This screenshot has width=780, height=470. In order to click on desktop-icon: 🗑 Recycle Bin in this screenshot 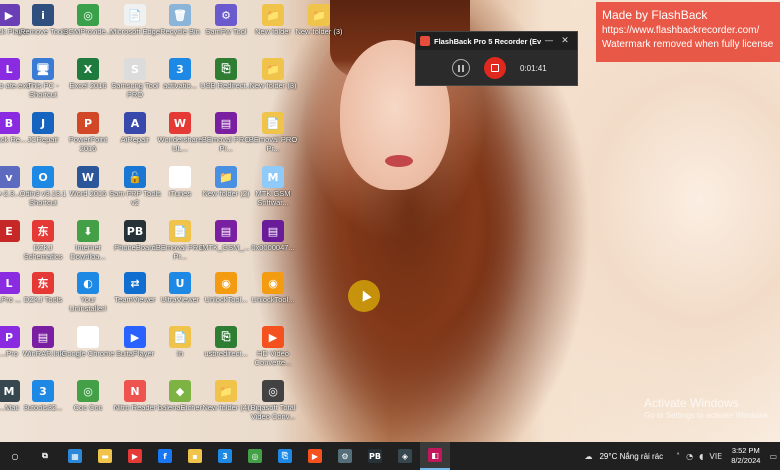, I will do `click(180, 20)`.